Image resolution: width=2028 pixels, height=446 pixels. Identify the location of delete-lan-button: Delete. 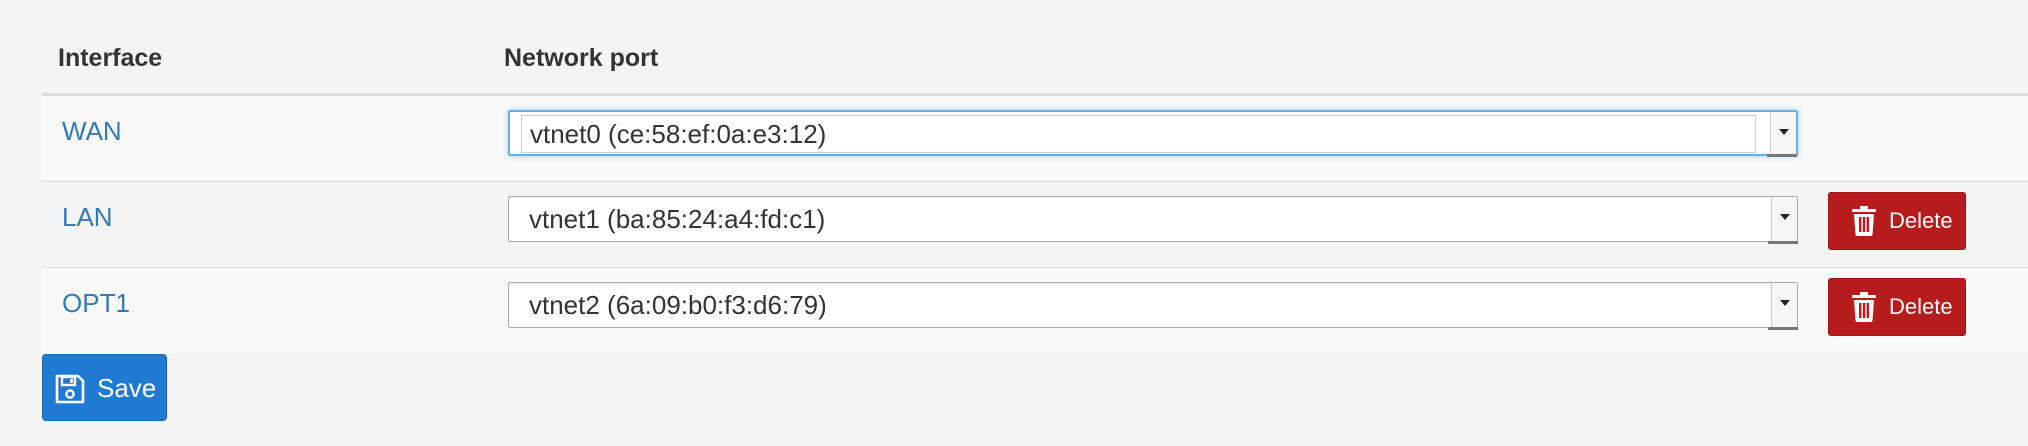
(1897, 221).